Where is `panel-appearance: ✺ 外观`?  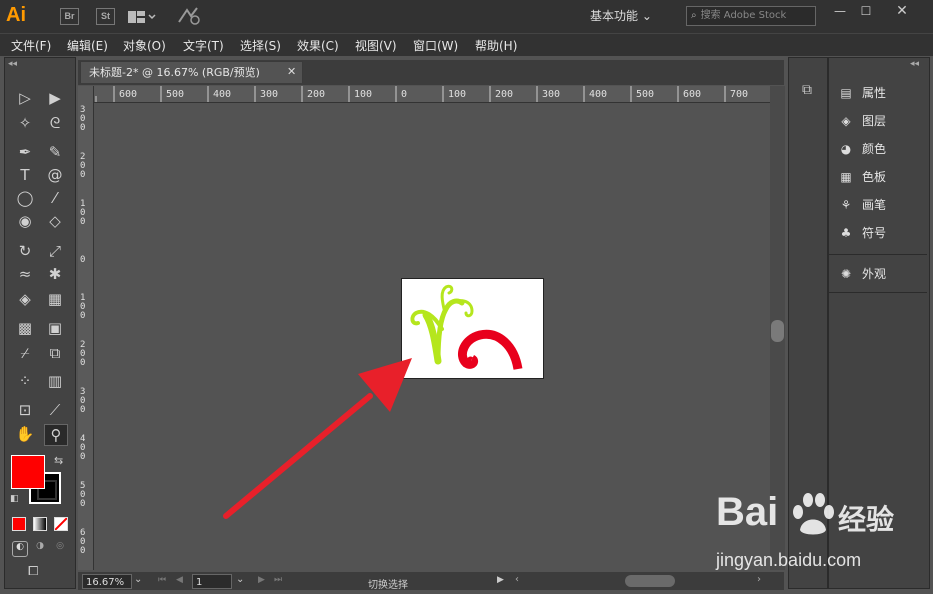
panel-appearance: ✺ 外观 is located at coordinates (880, 274).